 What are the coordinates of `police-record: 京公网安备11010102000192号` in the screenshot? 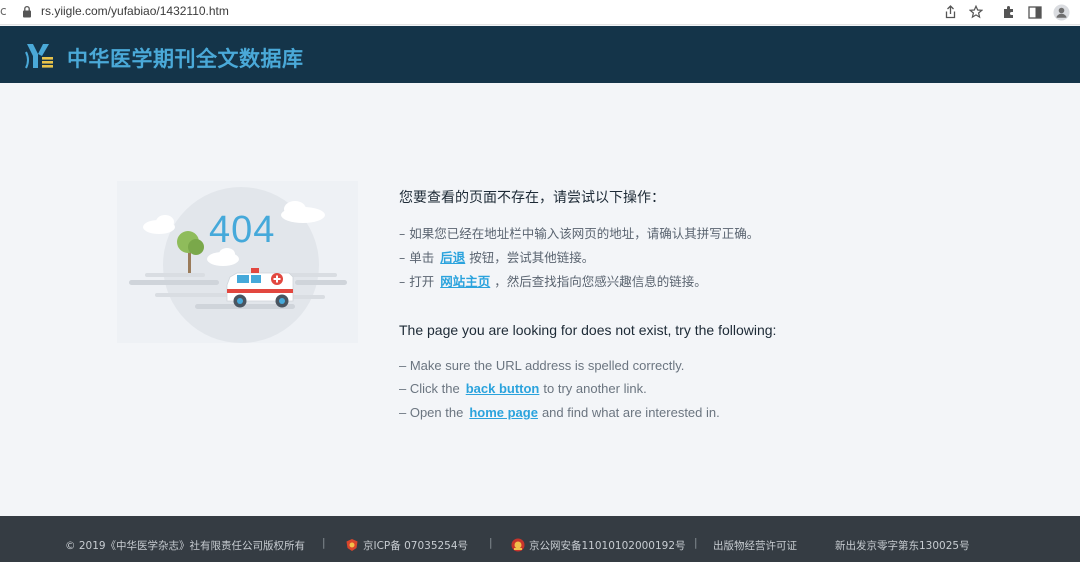 It's located at (598, 545).